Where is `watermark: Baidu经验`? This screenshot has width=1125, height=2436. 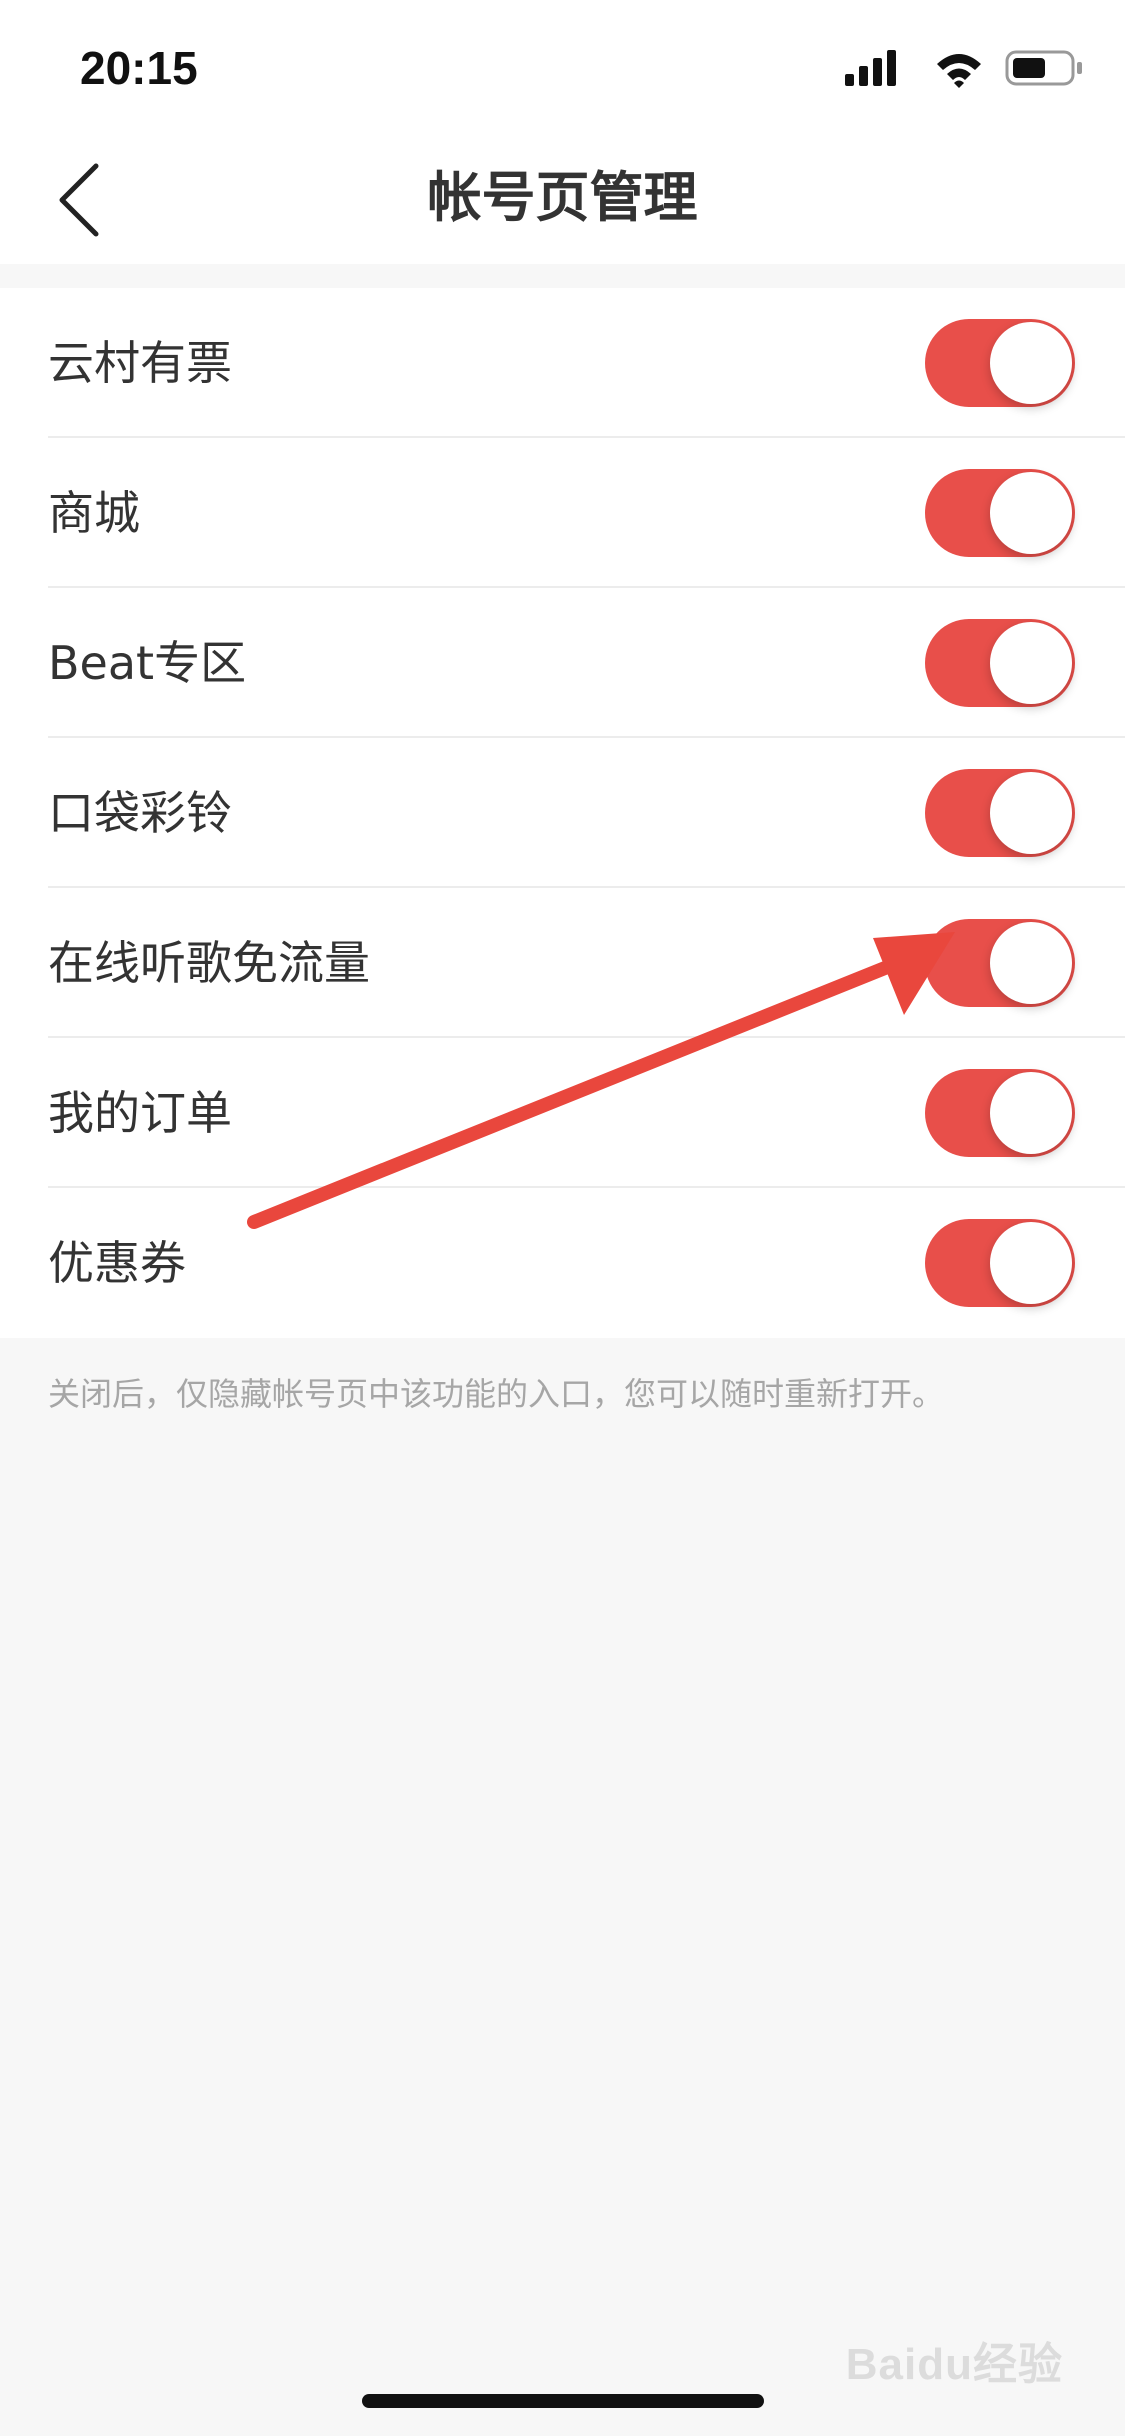
watermark: Baidu经验 is located at coordinates (954, 2364).